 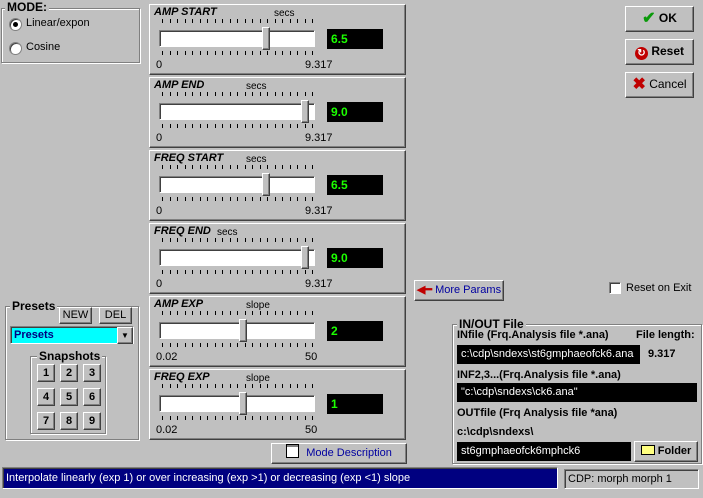 I want to click on snapshot-button-1: 1, so click(x=46, y=373).